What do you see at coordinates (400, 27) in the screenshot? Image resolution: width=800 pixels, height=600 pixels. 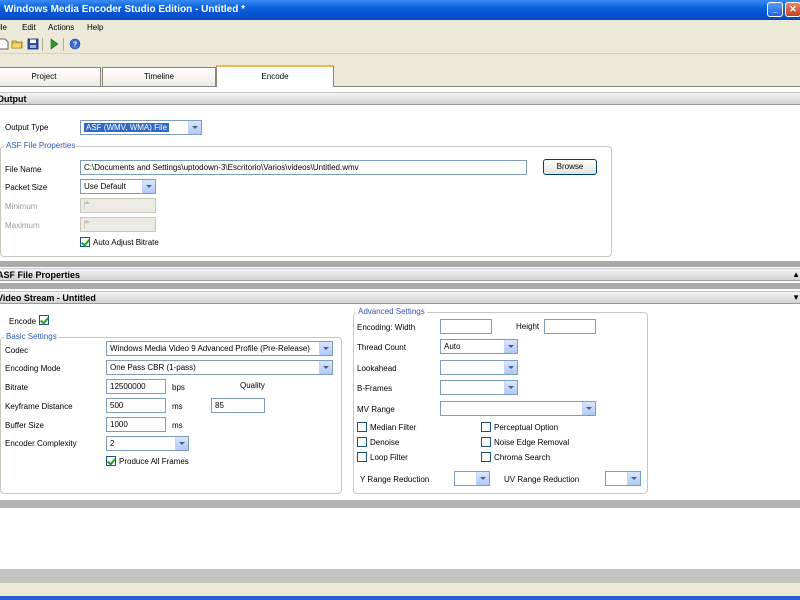 I see `menu-bar: ile Edit Actions Help` at bounding box center [400, 27].